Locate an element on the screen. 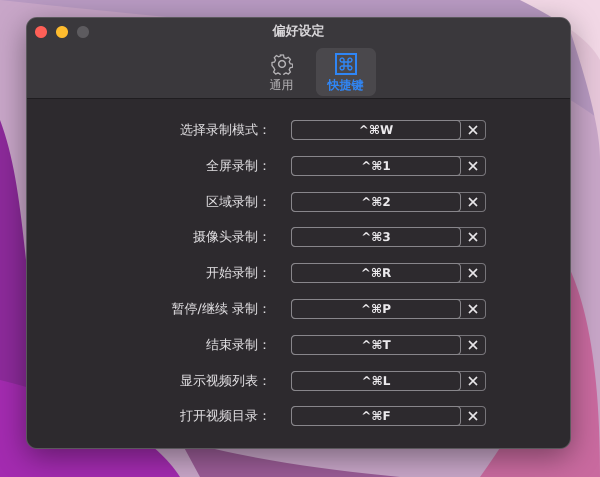  toolbar-tab: 通用 is located at coordinates (282, 72).